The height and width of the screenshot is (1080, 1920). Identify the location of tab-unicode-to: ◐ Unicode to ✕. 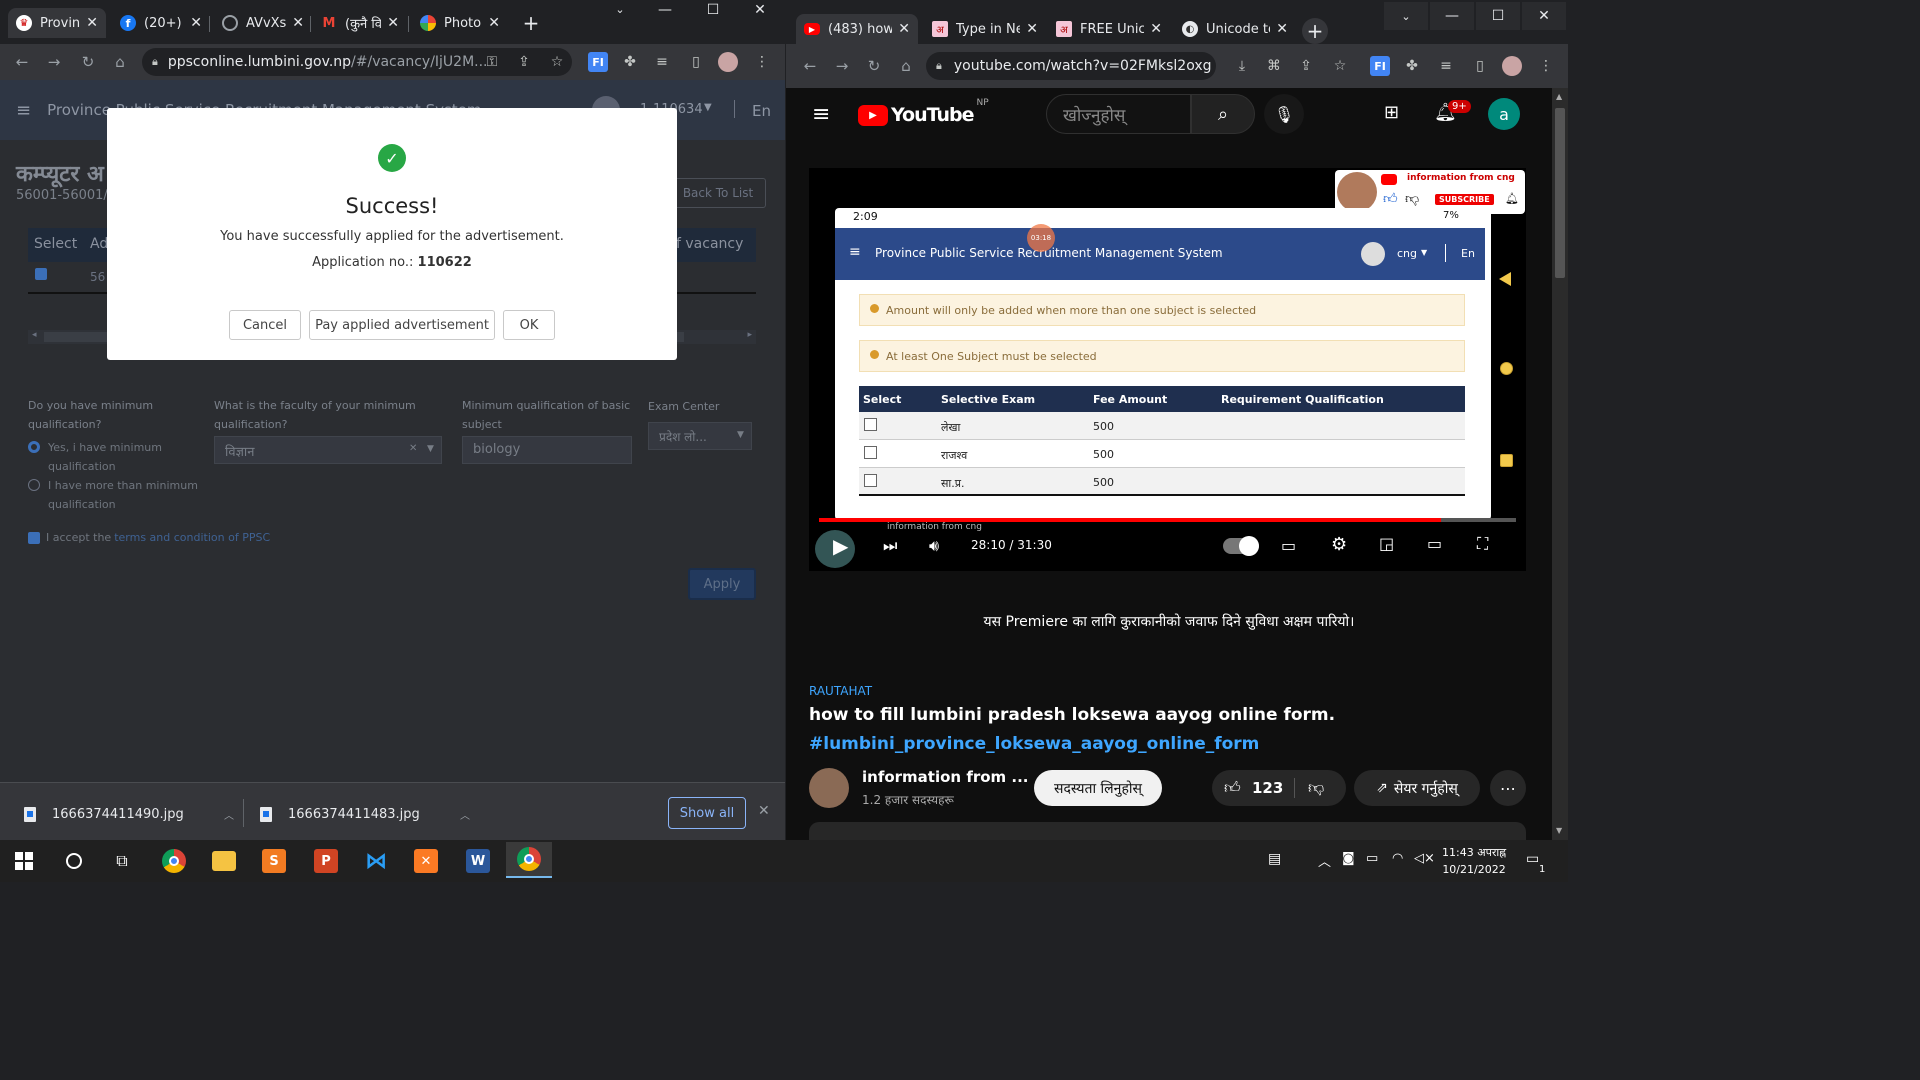
(1235, 29).